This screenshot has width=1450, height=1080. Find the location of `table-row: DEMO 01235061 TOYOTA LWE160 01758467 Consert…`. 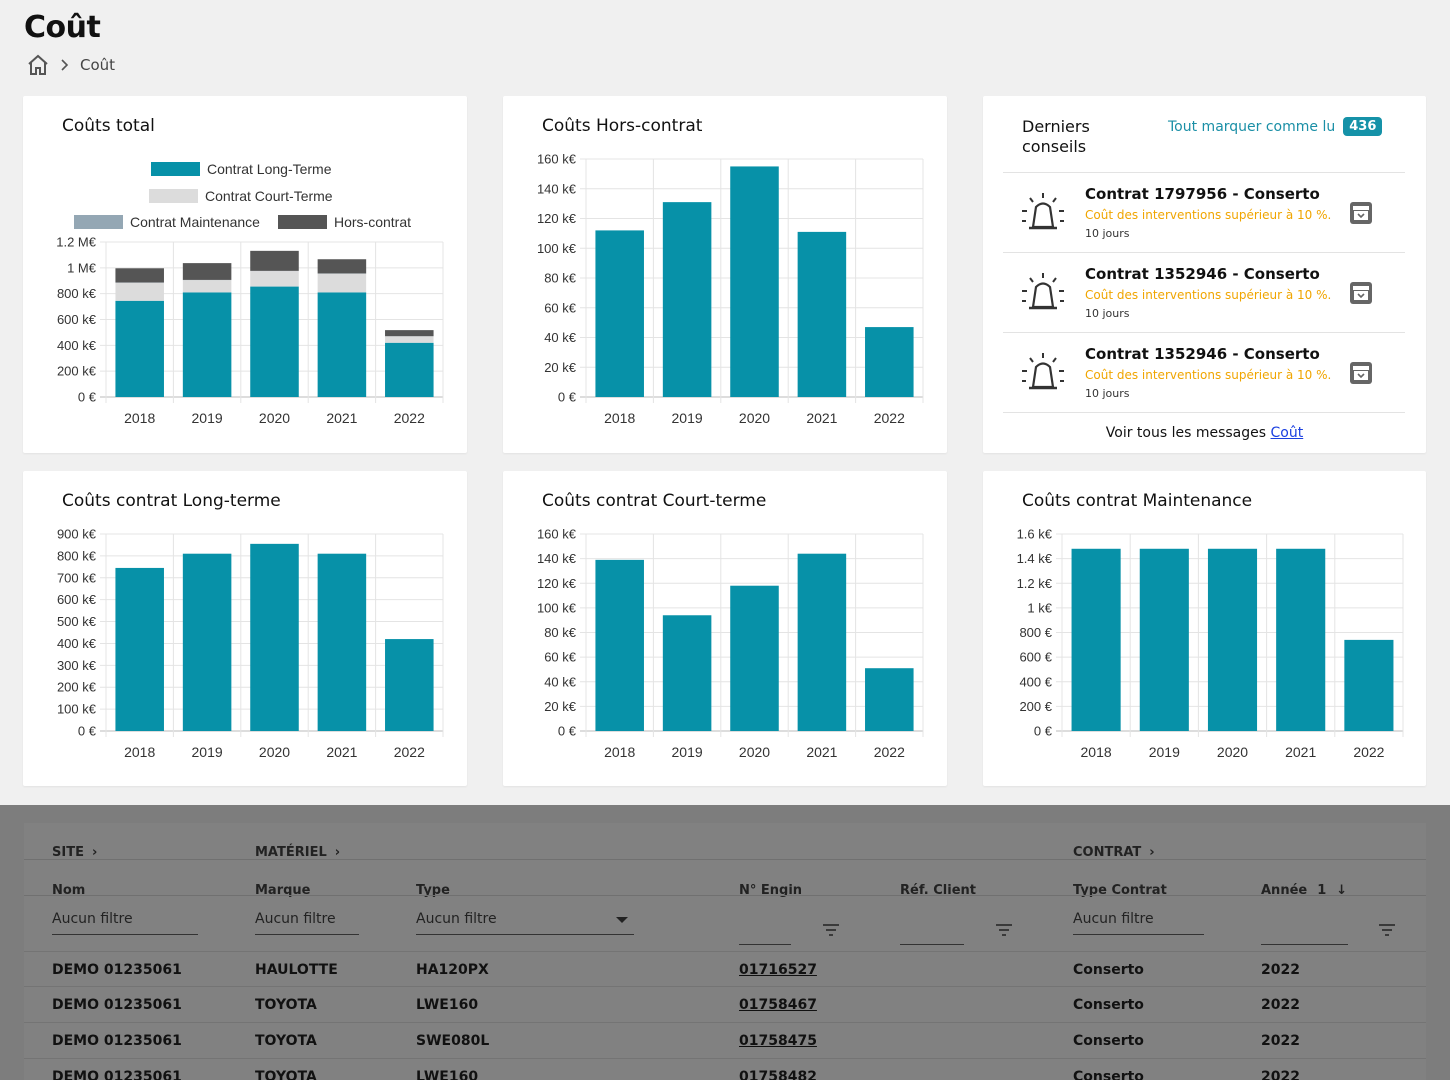

table-row: DEMO 01235061 TOYOTA LWE160 01758467 Consert… is located at coordinates (725, 1005).